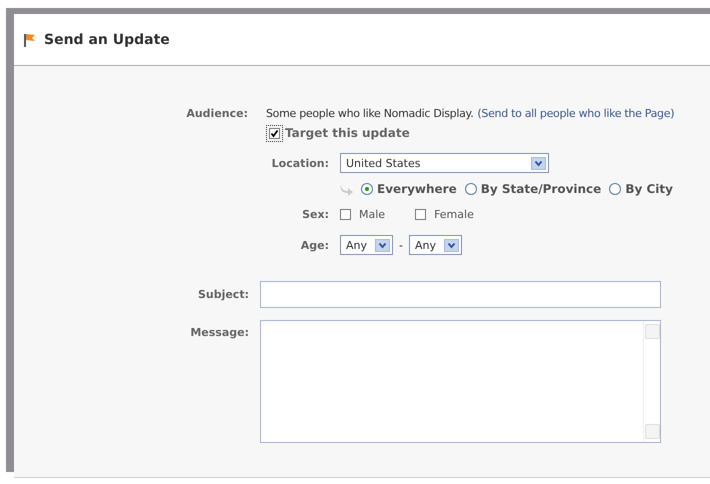 The height and width of the screenshot is (484, 710). What do you see at coordinates (460, 294) in the screenshot?
I see `subject-field` at bounding box center [460, 294].